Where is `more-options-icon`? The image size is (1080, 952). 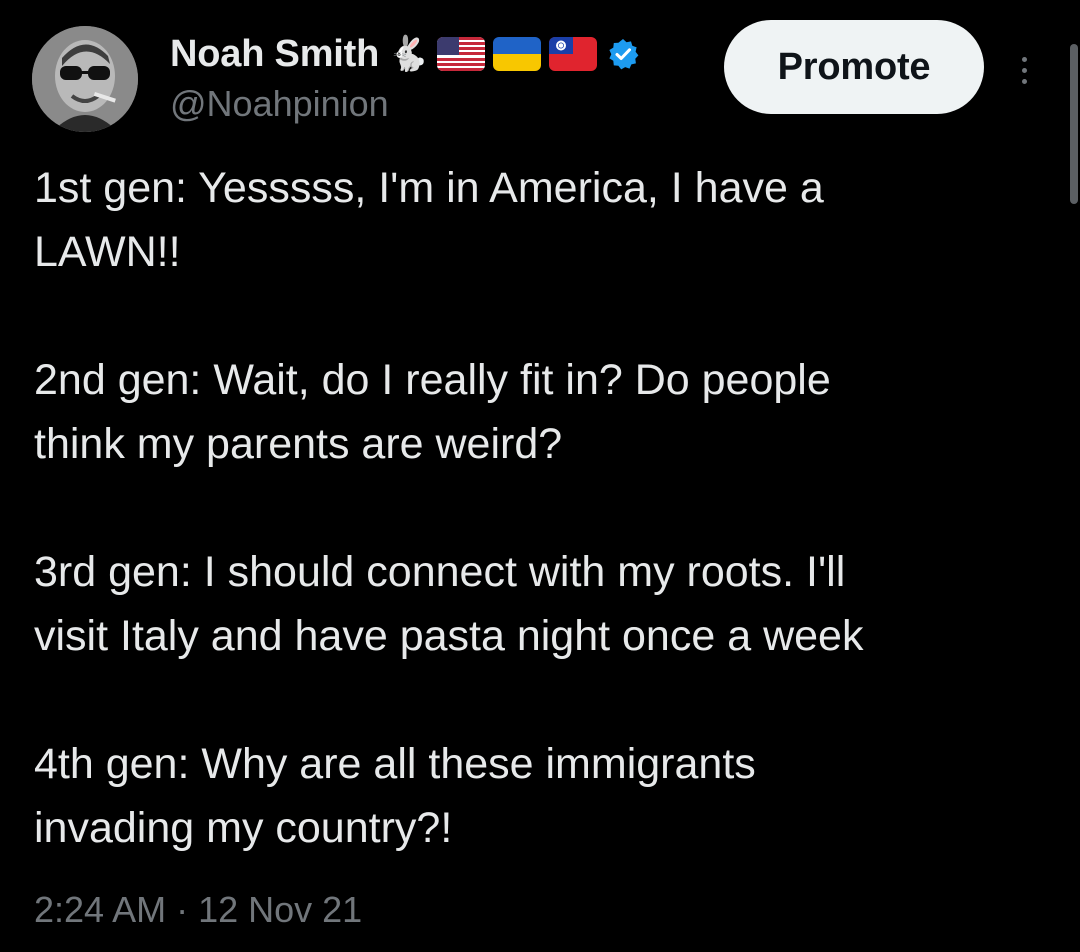 more-options-icon is located at coordinates (1024, 70).